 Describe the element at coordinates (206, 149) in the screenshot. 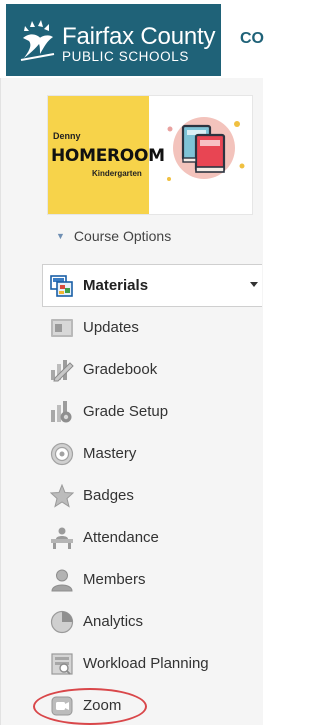

I see `books-icon` at that location.